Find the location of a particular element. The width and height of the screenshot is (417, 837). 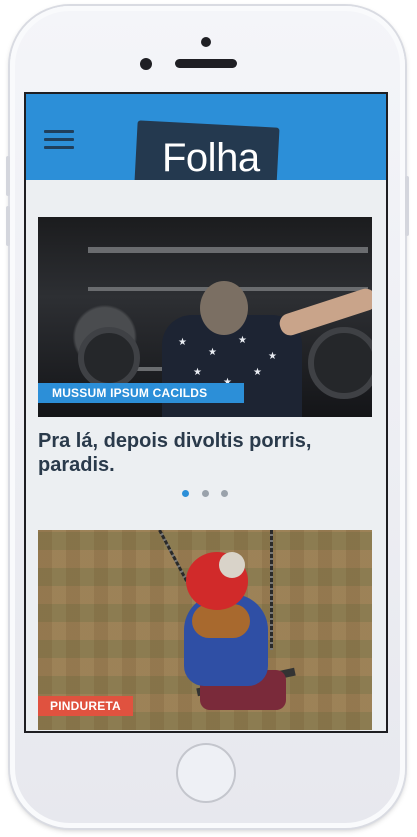

front-camera is located at coordinates (206, 42).